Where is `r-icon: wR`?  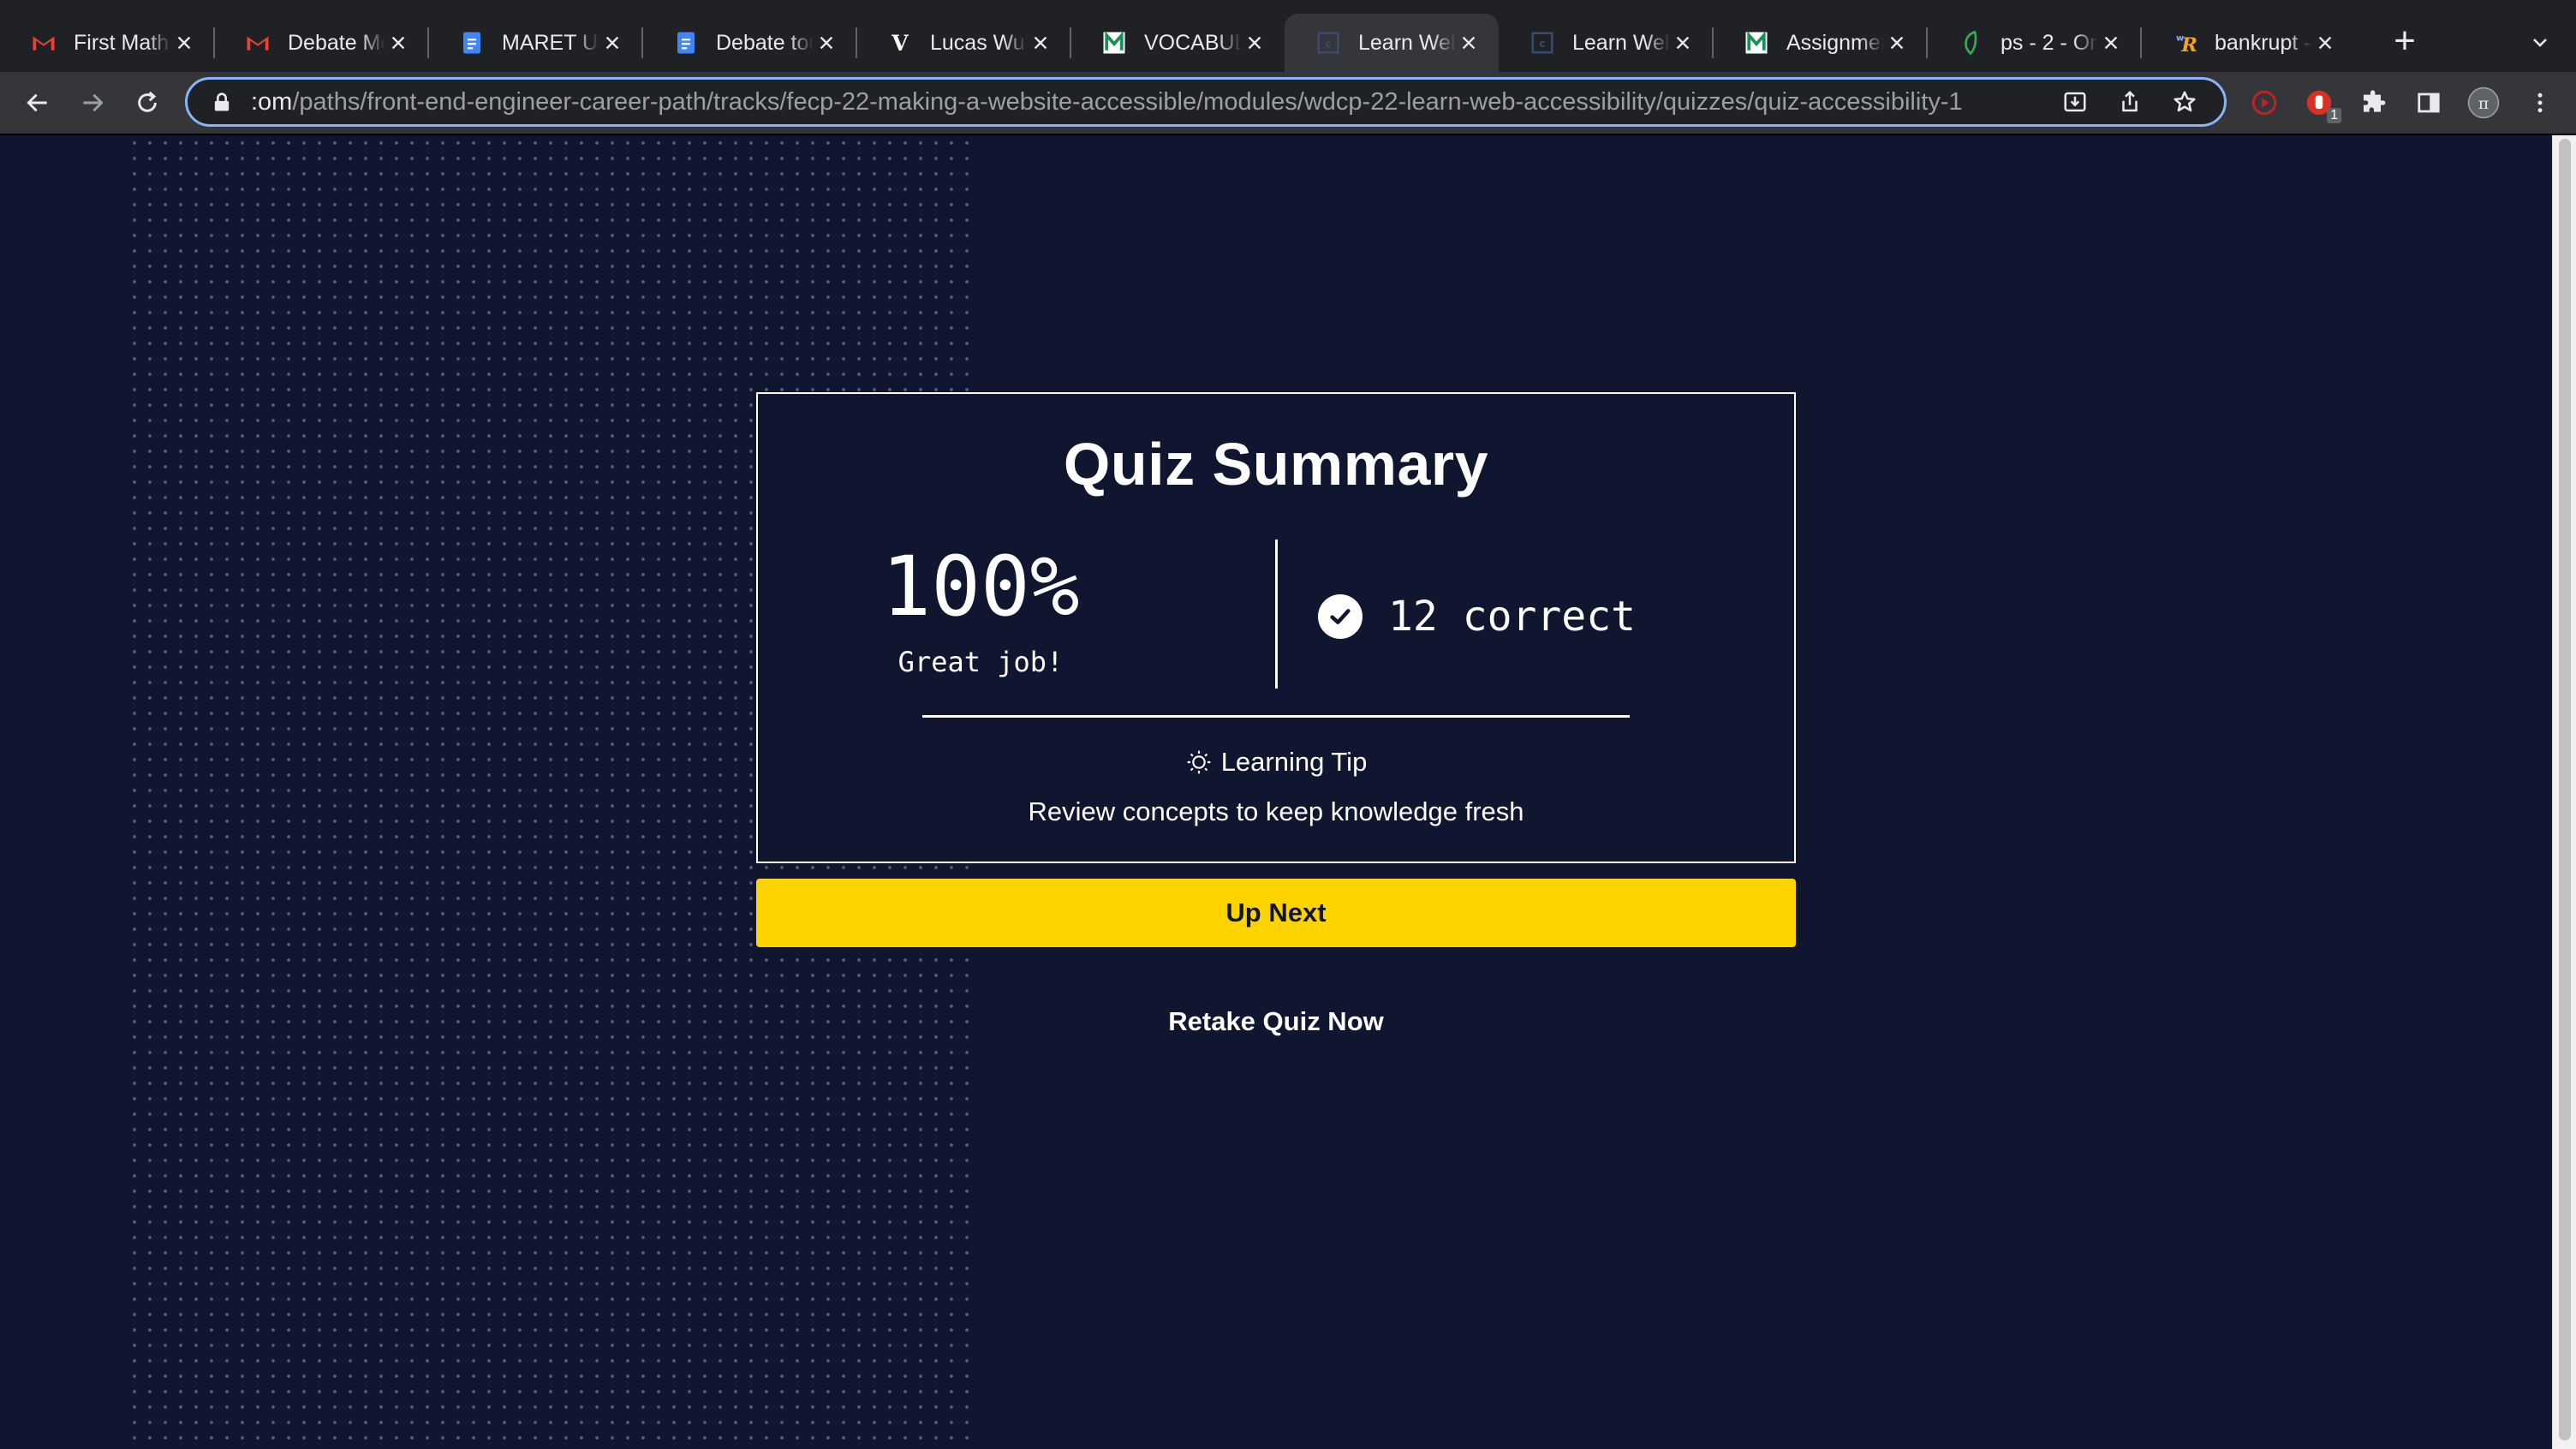
r-icon: wR is located at coordinates (2184, 43).